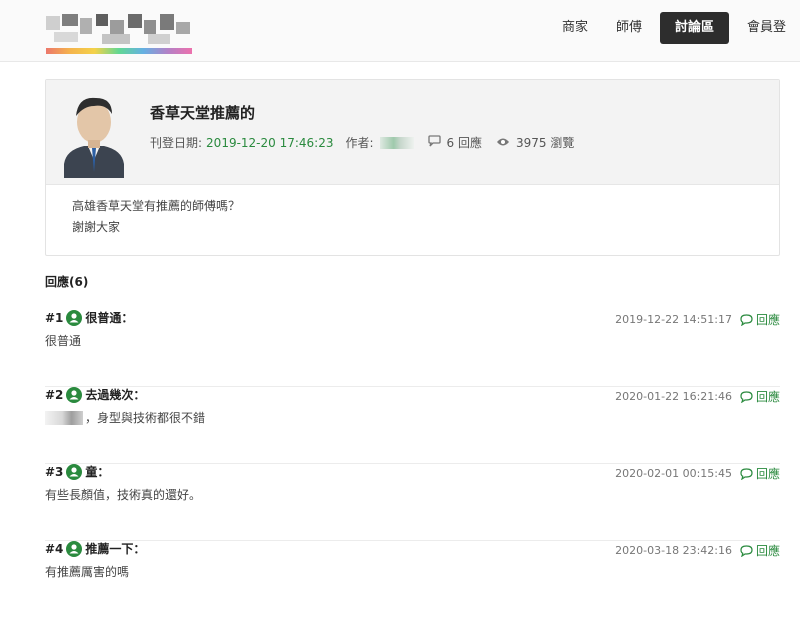 The width and height of the screenshot is (800, 618). I want to click on top-navbar: 商家 師傅 討論區 會員登, so click(400, 31).